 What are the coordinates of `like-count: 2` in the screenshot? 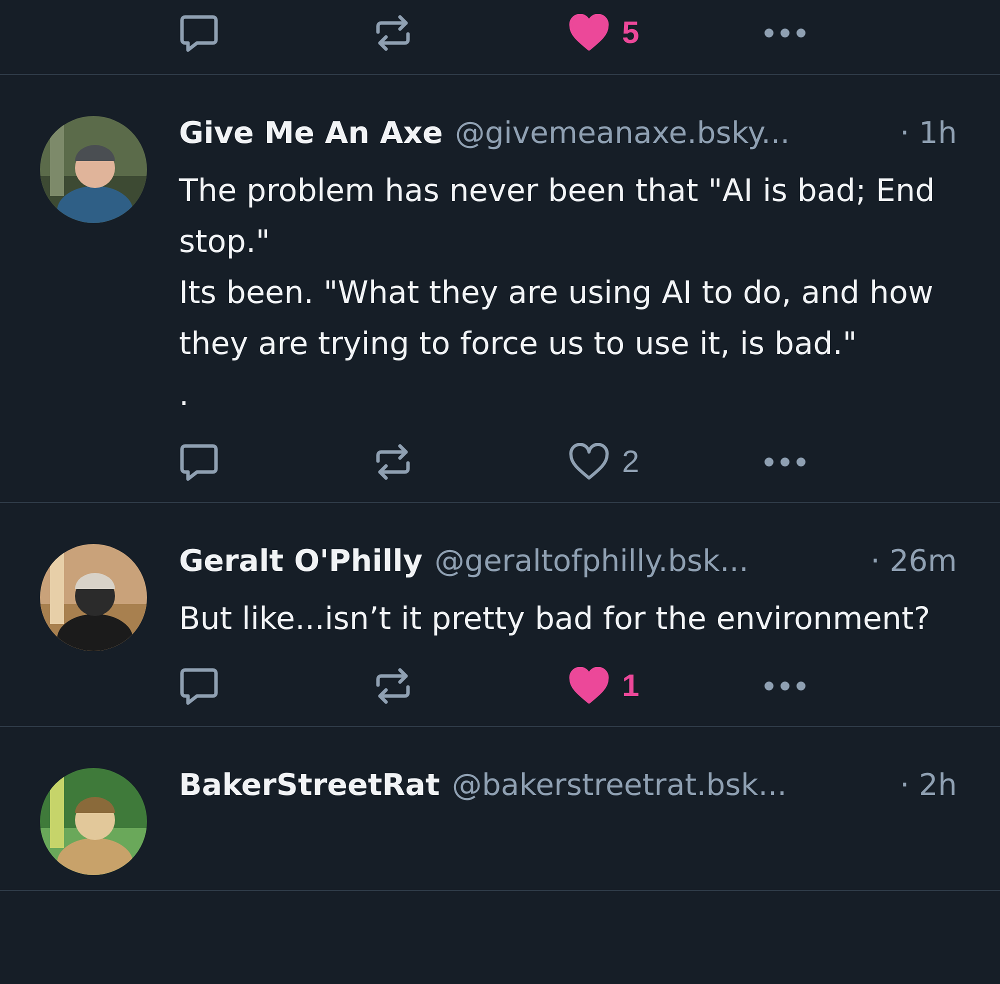 It's located at (631, 462).